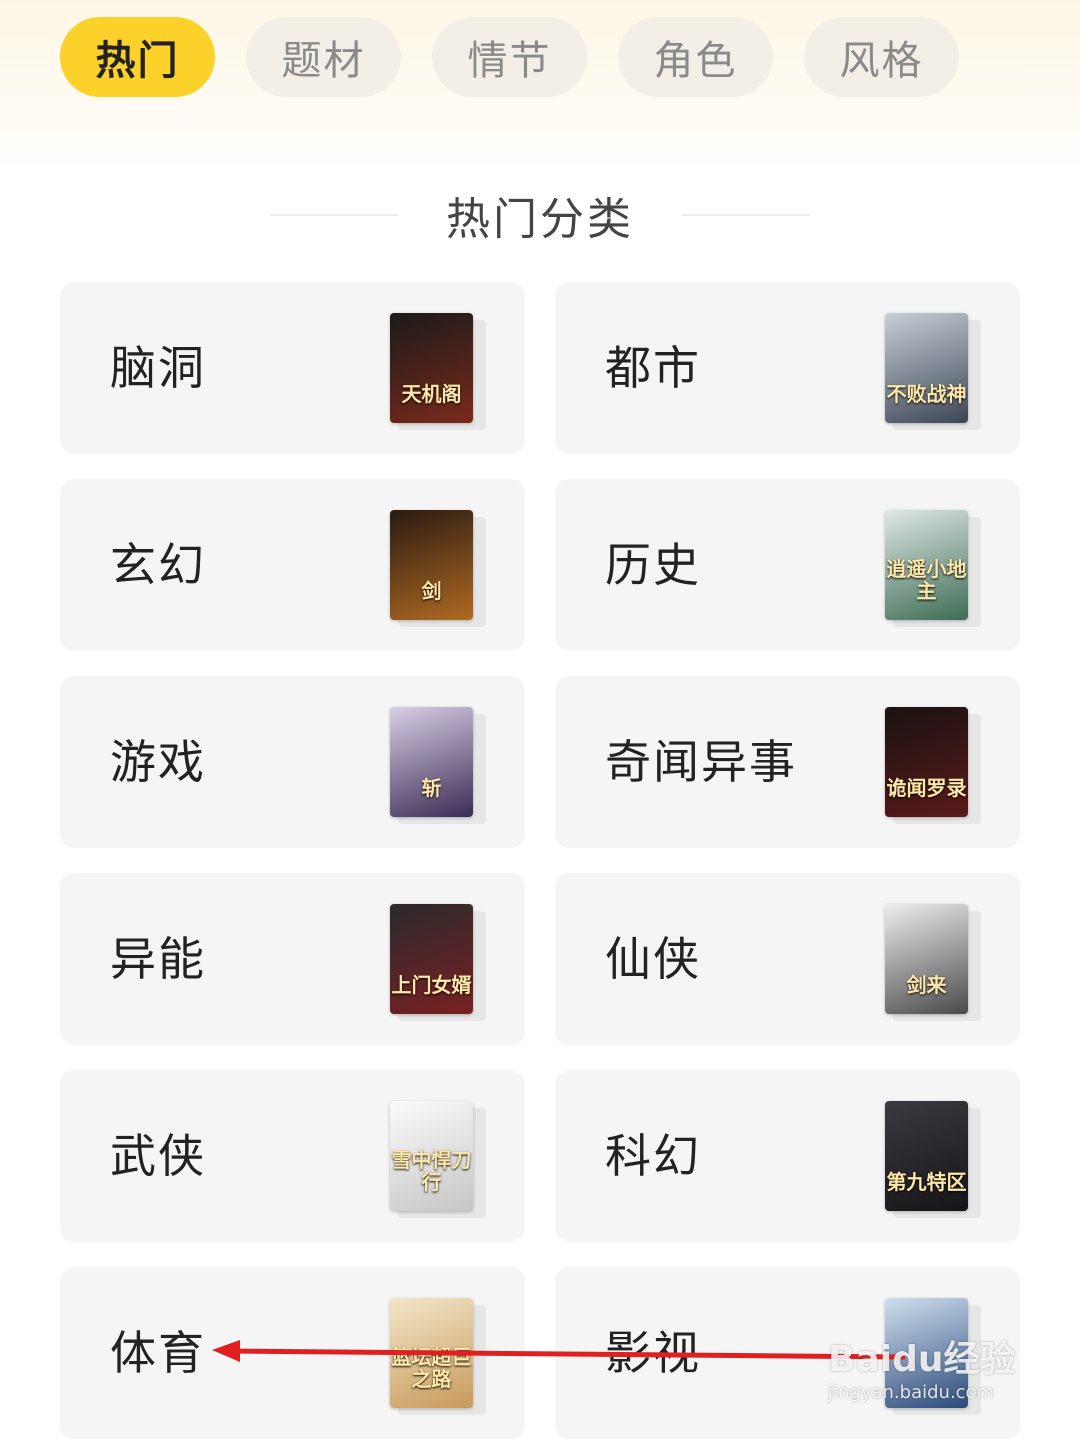  I want to click on annotation-arrow, so click(559, 1351).